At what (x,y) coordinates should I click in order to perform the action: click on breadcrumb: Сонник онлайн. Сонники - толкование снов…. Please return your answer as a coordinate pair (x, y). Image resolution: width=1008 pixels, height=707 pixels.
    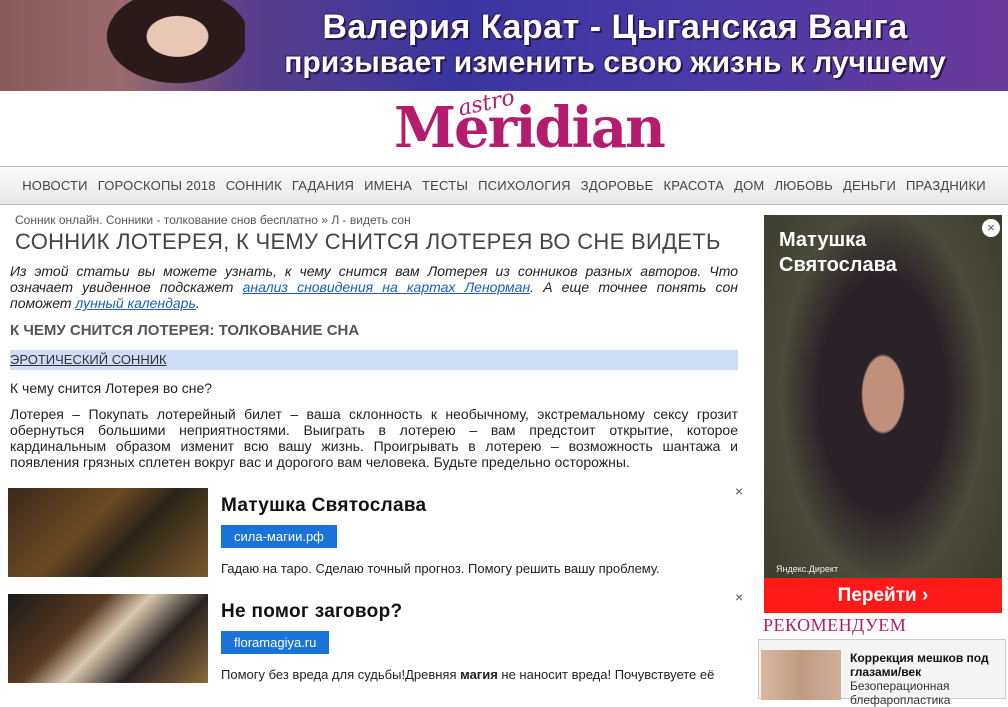
    Looking at the image, I should click on (213, 220).